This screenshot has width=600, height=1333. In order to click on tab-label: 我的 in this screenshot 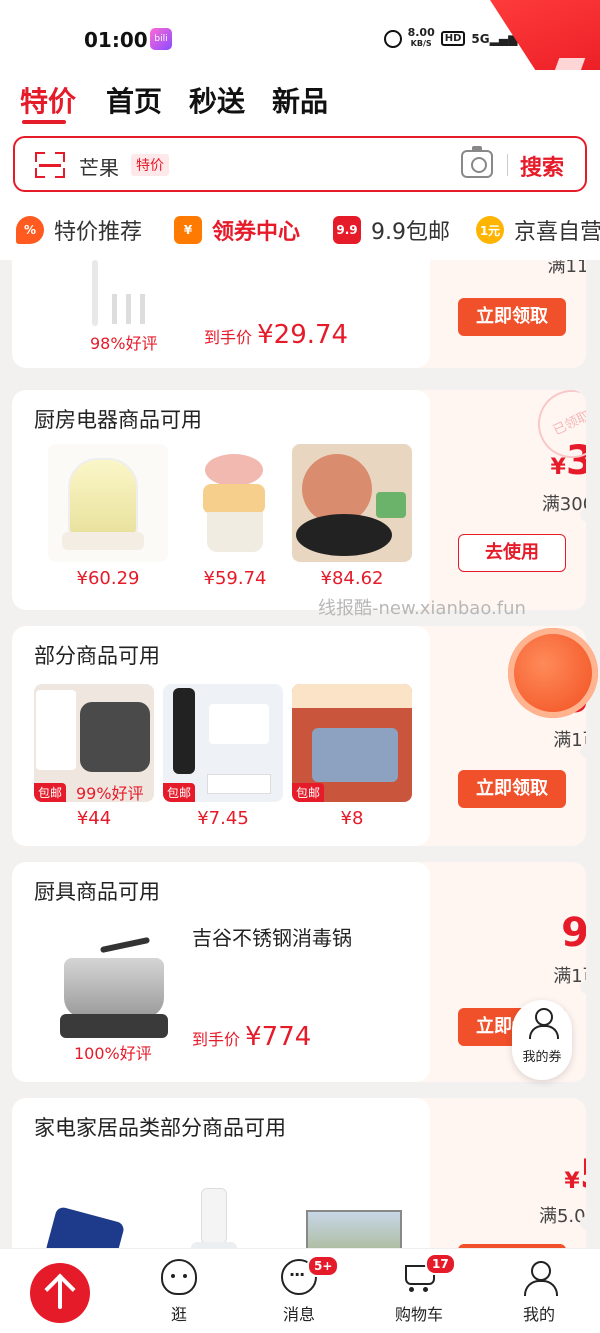, I will do `click(538, 1314)`.